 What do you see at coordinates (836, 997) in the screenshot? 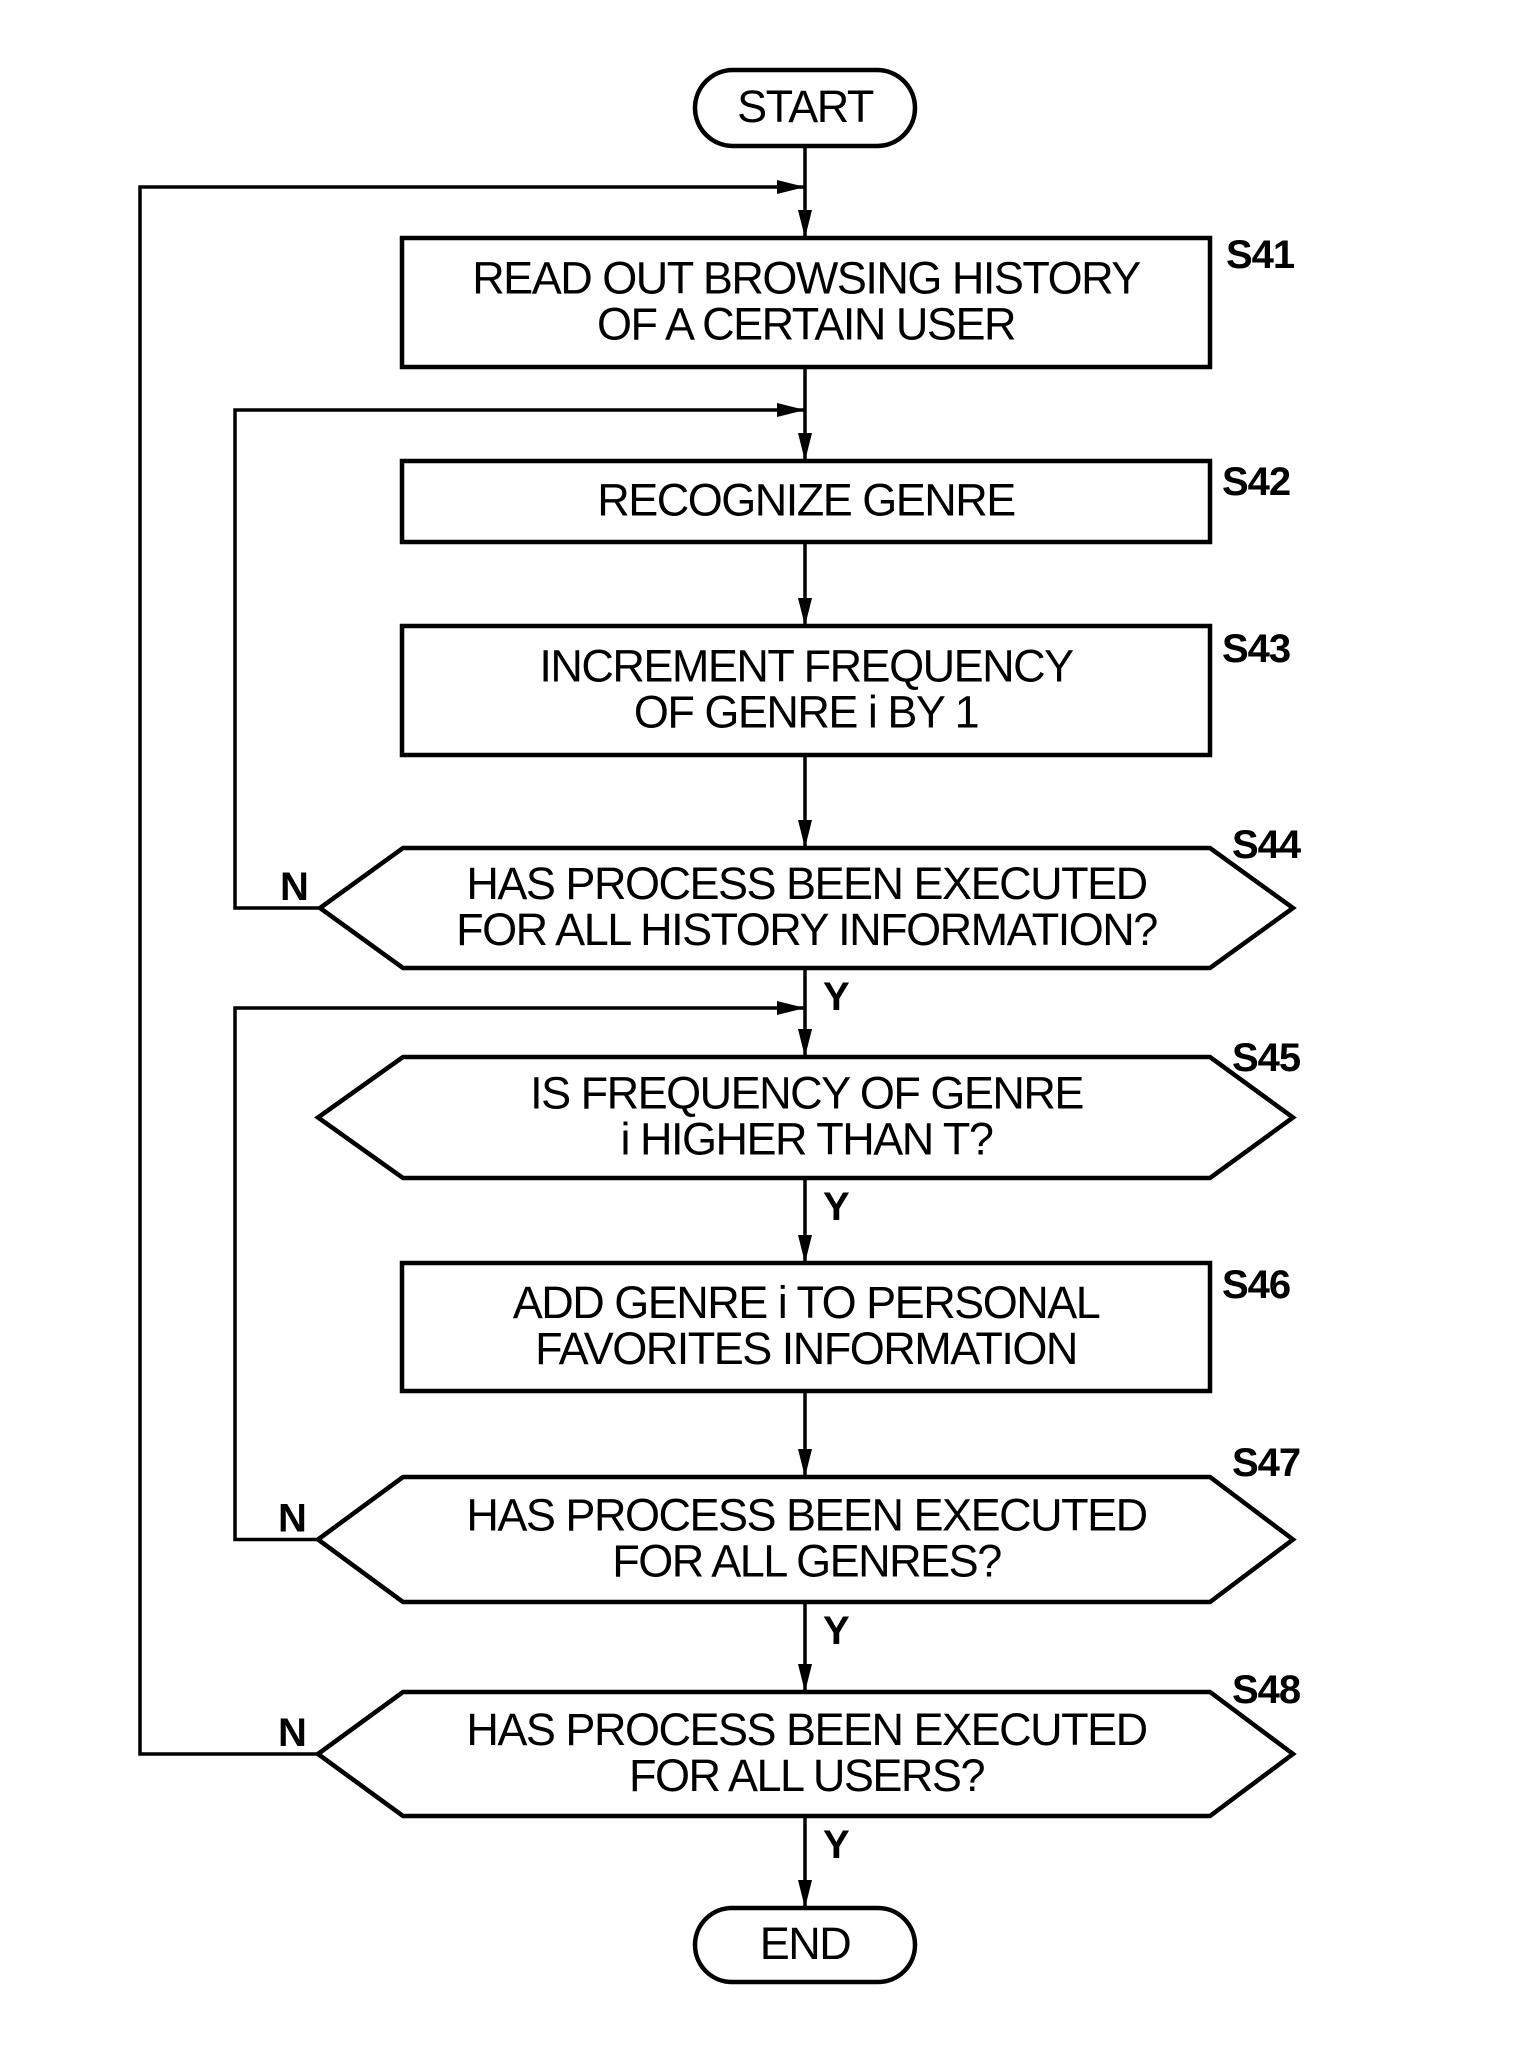
I see `s44-yes-label: Y` at bounding box center [836, 997].